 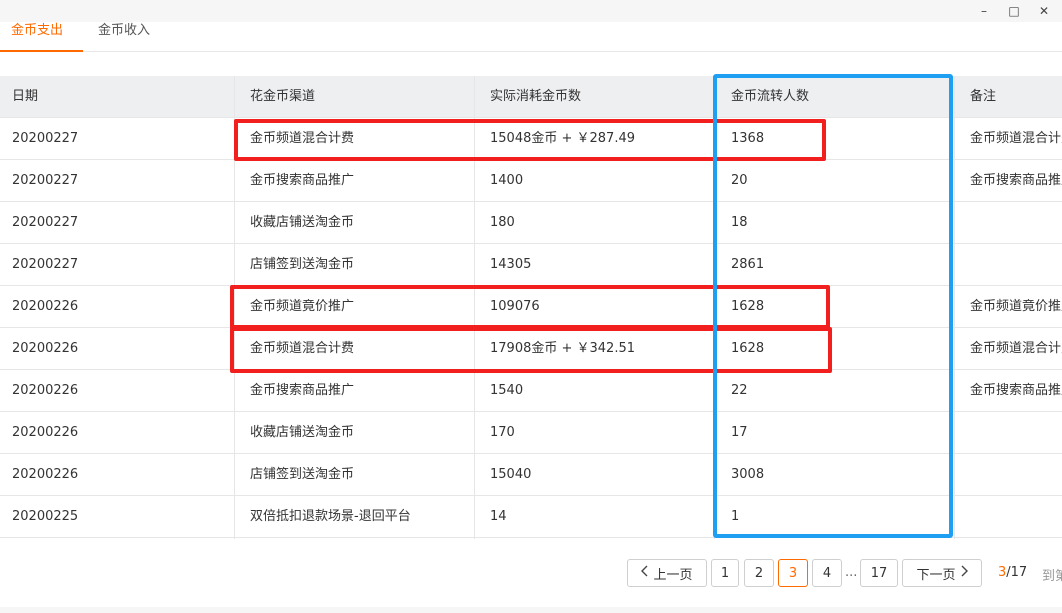 What do you see at coordinates (531, 37) in the screenshot?
I see `tab-bar: 金币支出 金币收入` at bounding box center [531, 37].